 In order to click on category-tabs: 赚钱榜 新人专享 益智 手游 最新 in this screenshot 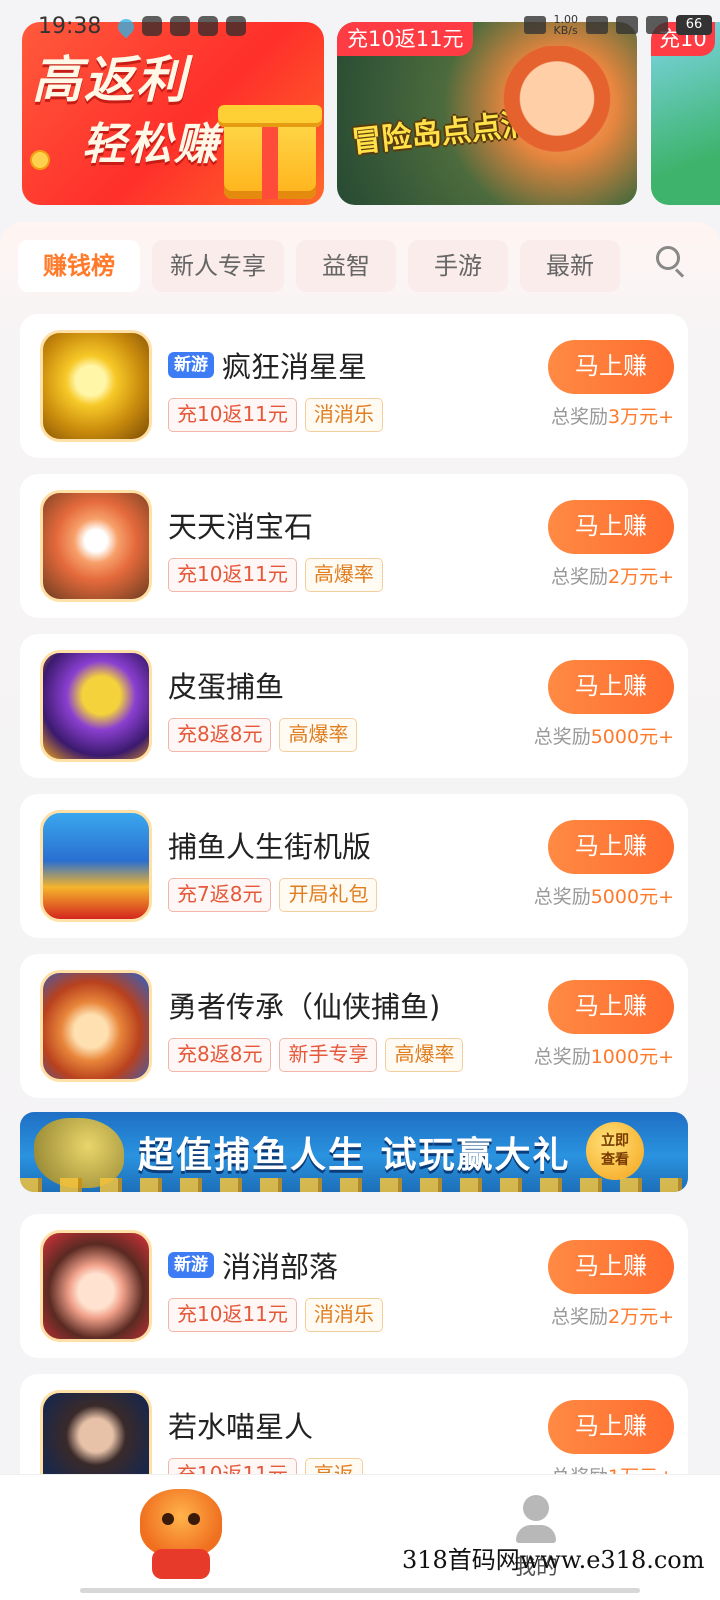, I will do `click(319, 266)`.